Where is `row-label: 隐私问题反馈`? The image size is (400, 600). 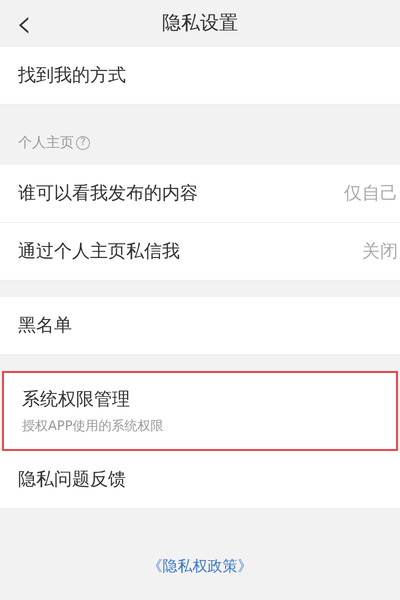
row-label: 隐私问题反馈 is located at coordinates (72, 480).